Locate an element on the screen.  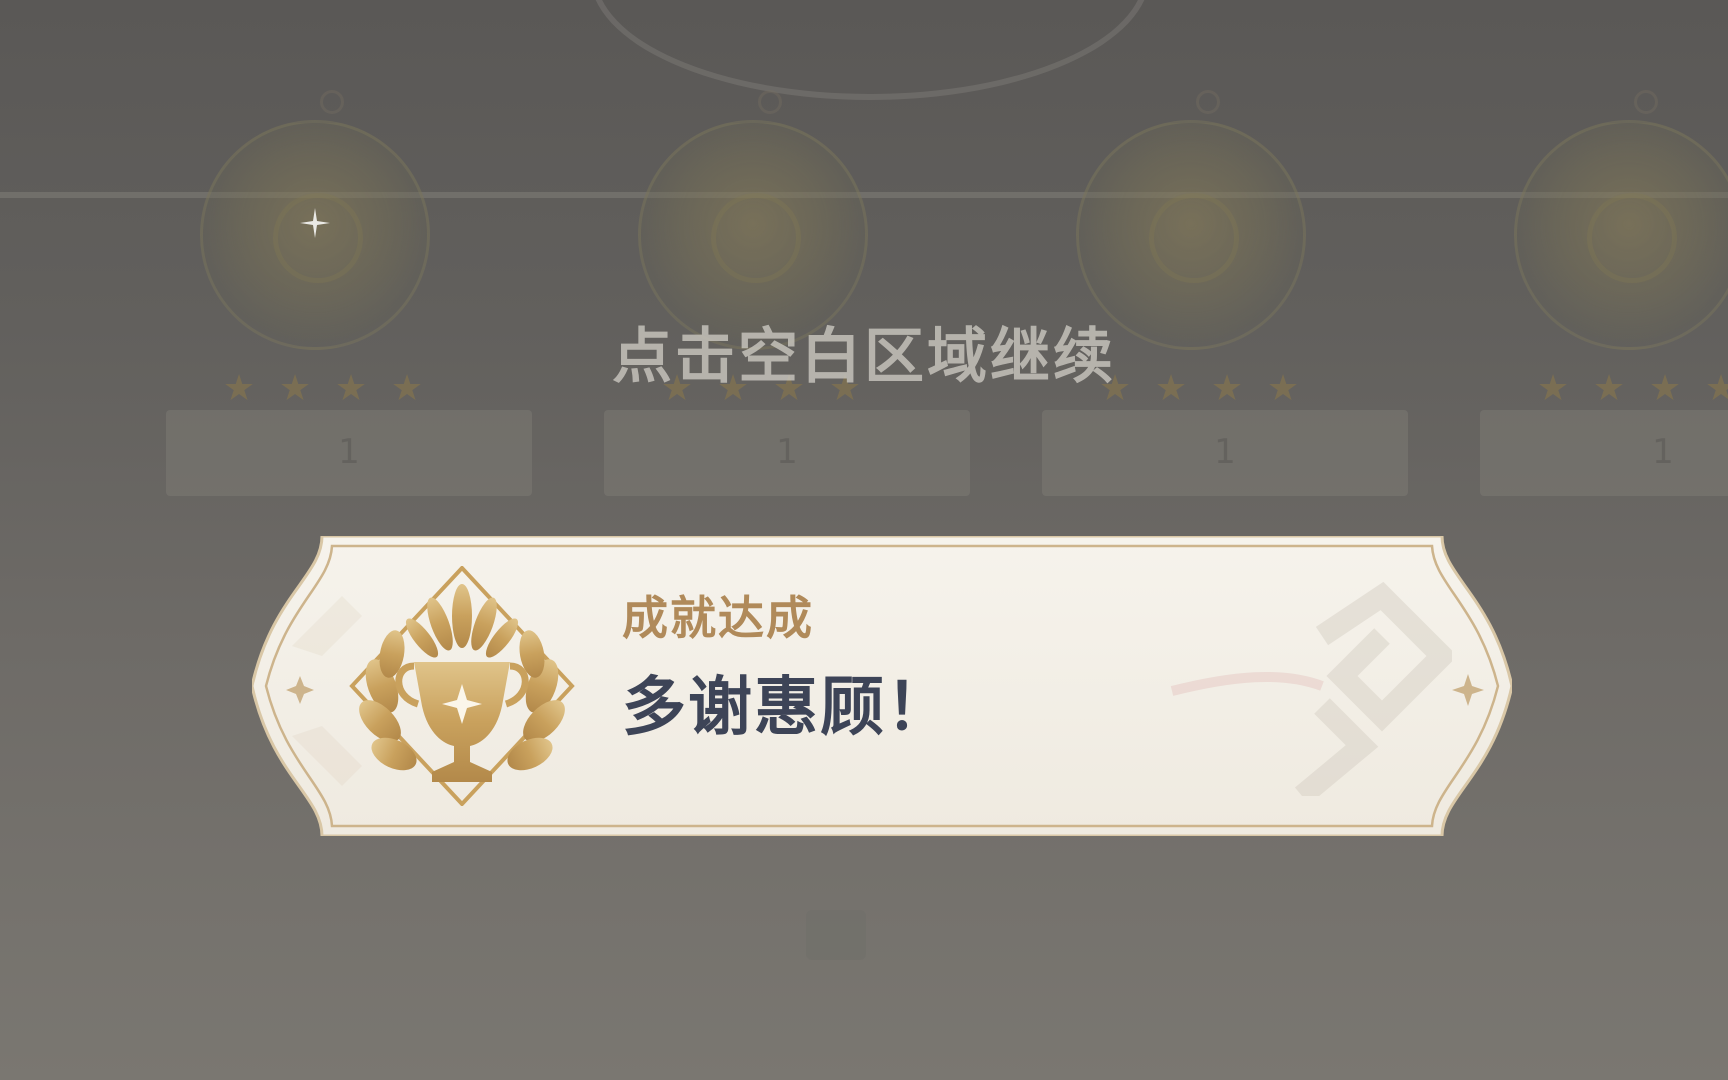
continue-prompt: 点击空白区域继续 is located at coordinates (864, 357).